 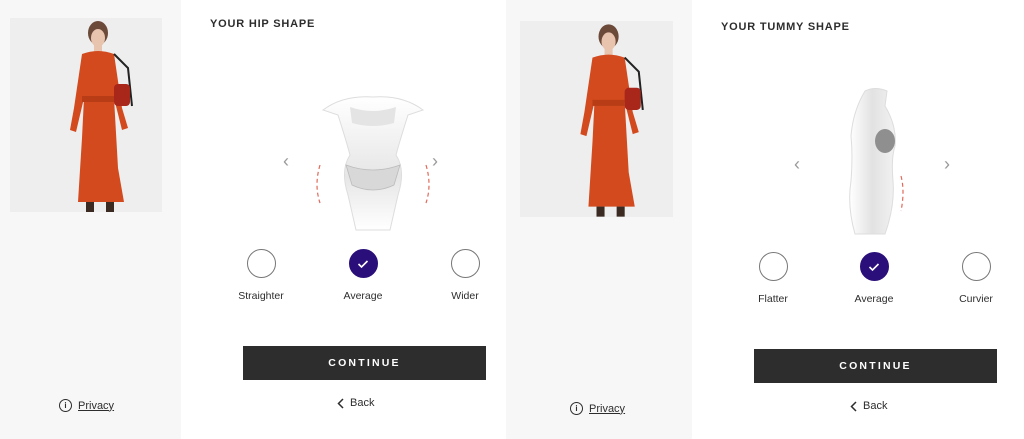 I want to click on next-arrow-icon: ›, so click(x=947, y=164).